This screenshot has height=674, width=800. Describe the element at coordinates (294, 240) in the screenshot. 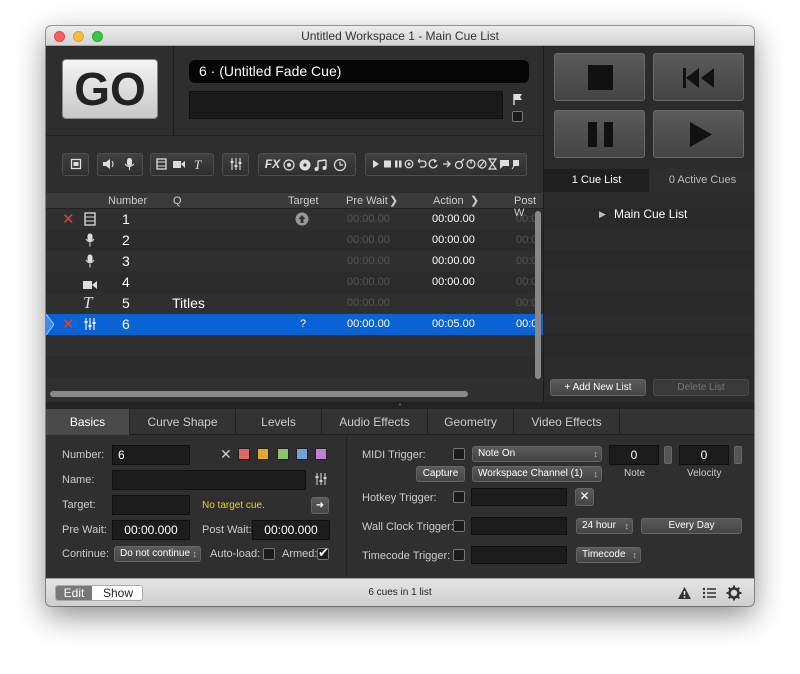

I see `table-row: 2 00:00.00 00:00.00 00:0` at that location.